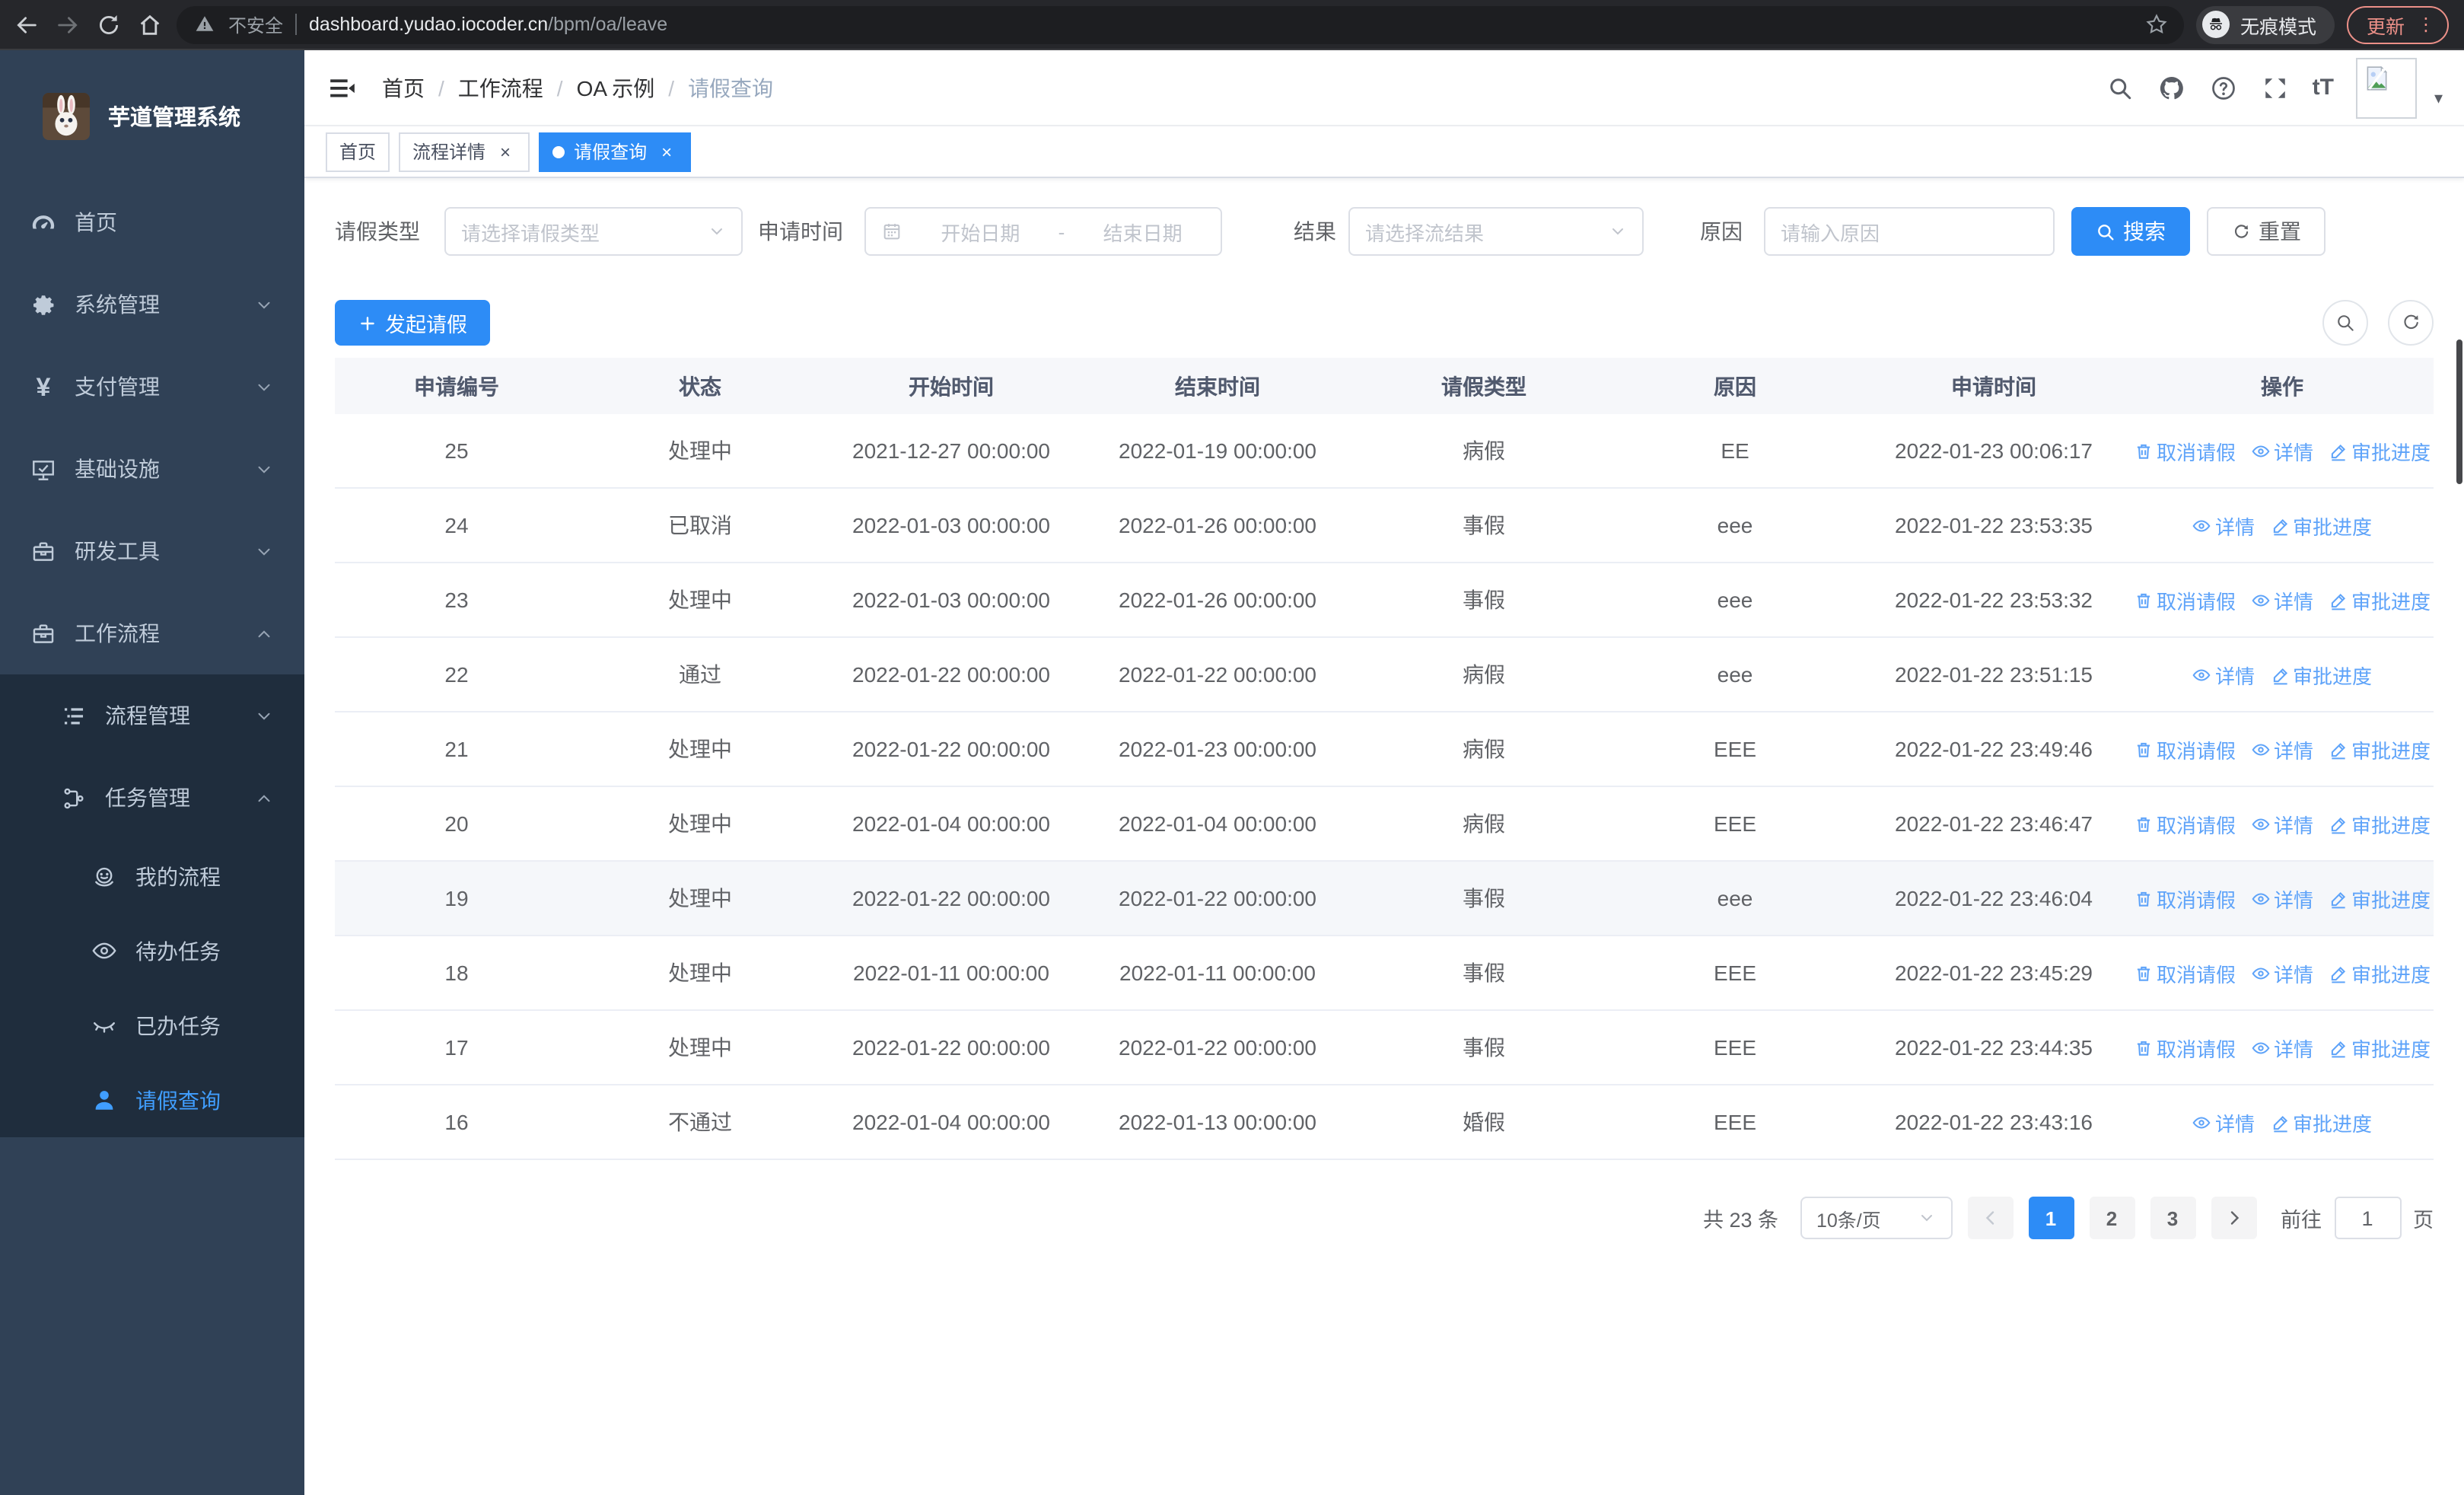 The height and width of the screenshot is (1495, 2464). What do you see at coordinates (2367, 1218) in the screenshot?
I see `goto-page-input: 1` at bounding box center [2367, 1218].